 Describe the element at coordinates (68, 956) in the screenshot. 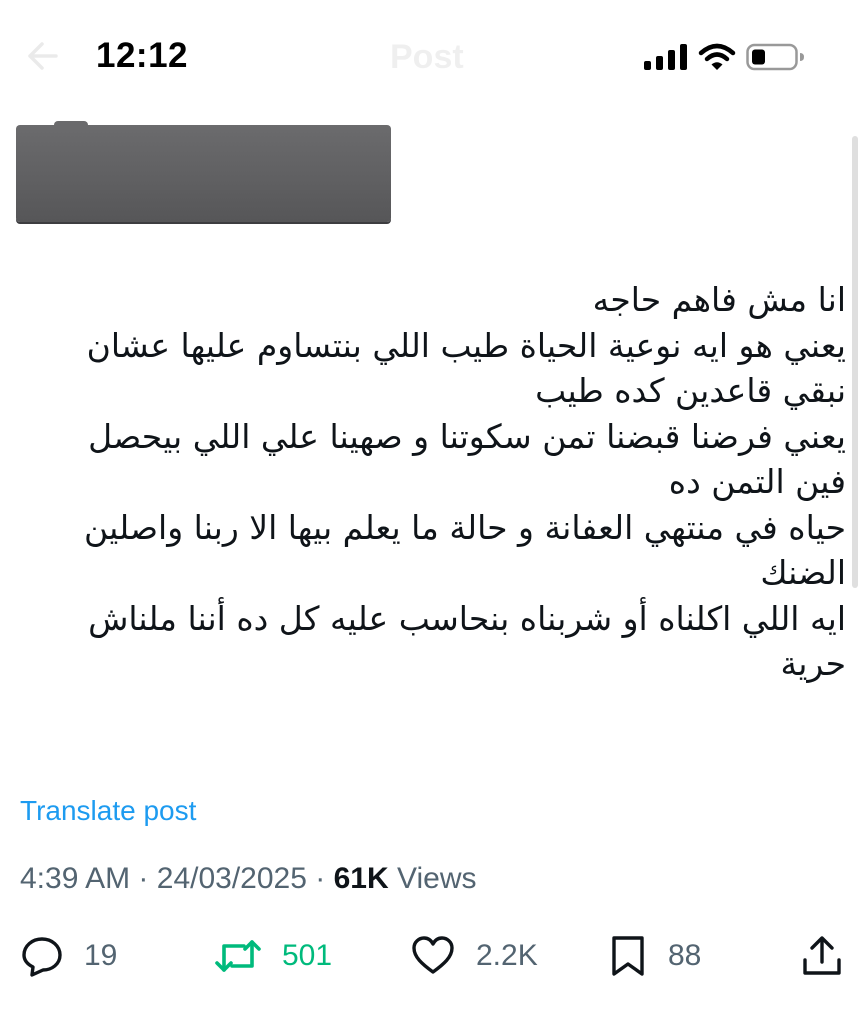

I see `reply-button: 19` at that location.